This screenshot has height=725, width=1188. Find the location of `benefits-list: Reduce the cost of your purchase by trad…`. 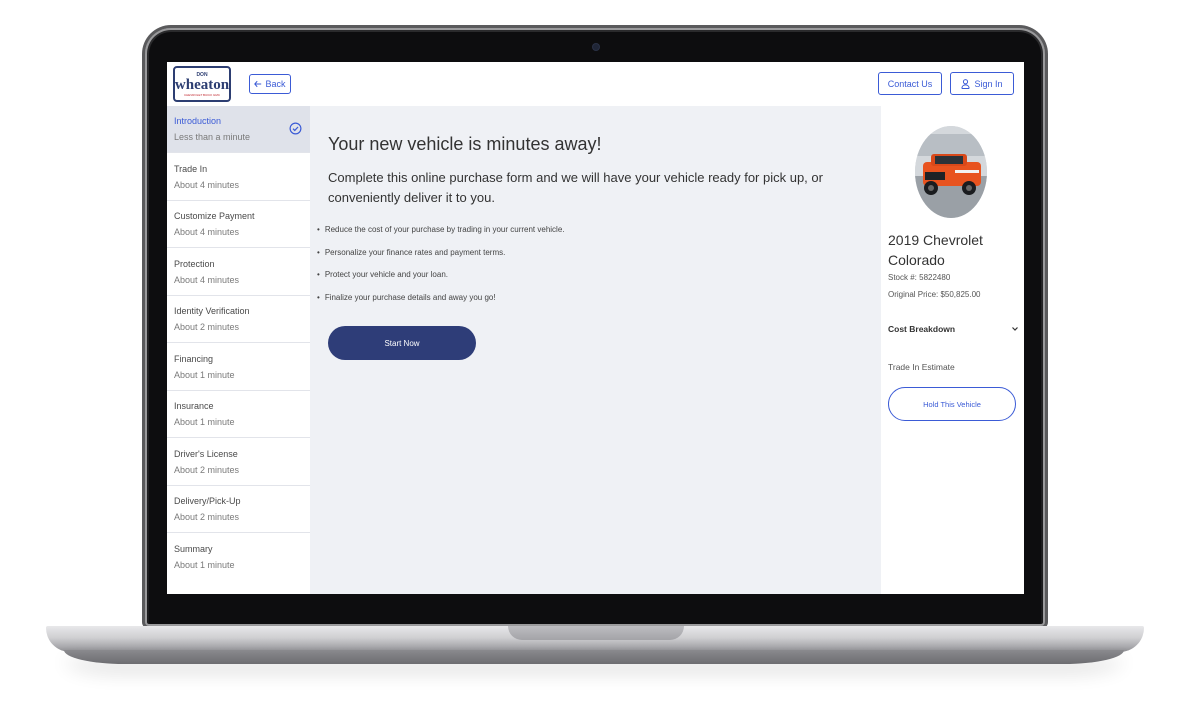

benefits-list: Reduce the cost of your purchase by trad… is located at coordinates (441, 270).